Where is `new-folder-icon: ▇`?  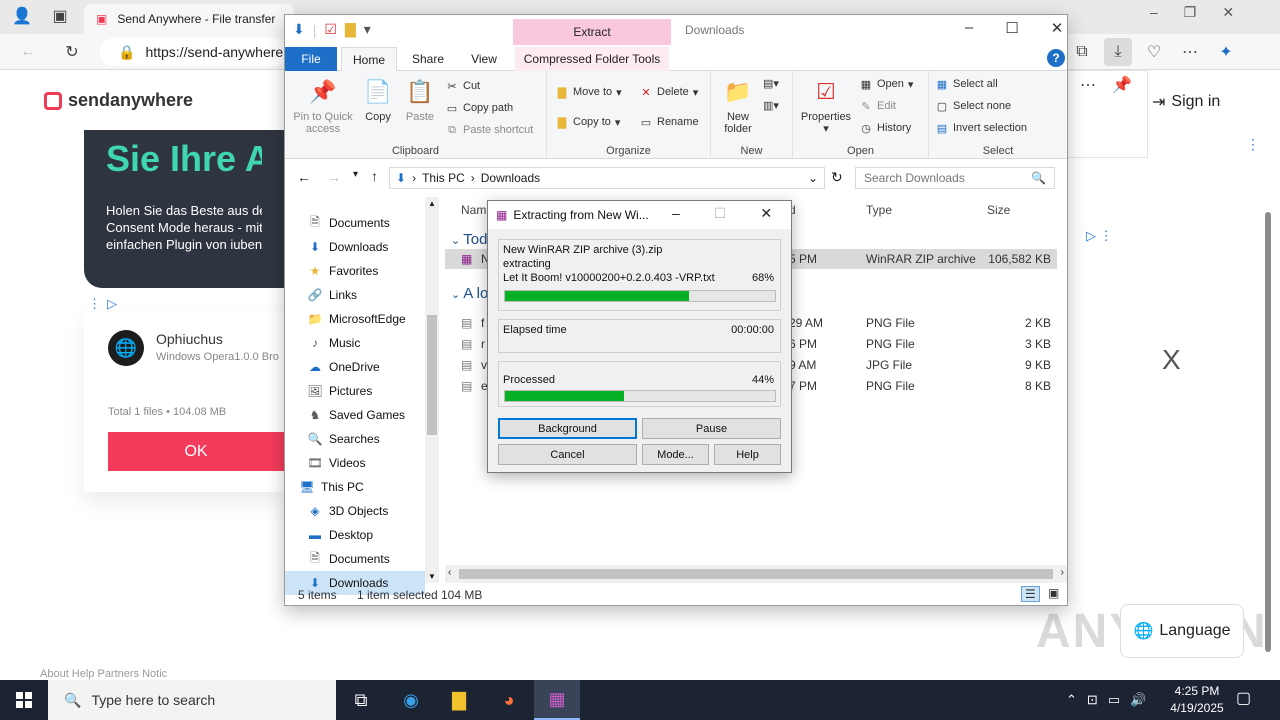
new-folder-icon: ▇ is located at coordinates (350, 29).